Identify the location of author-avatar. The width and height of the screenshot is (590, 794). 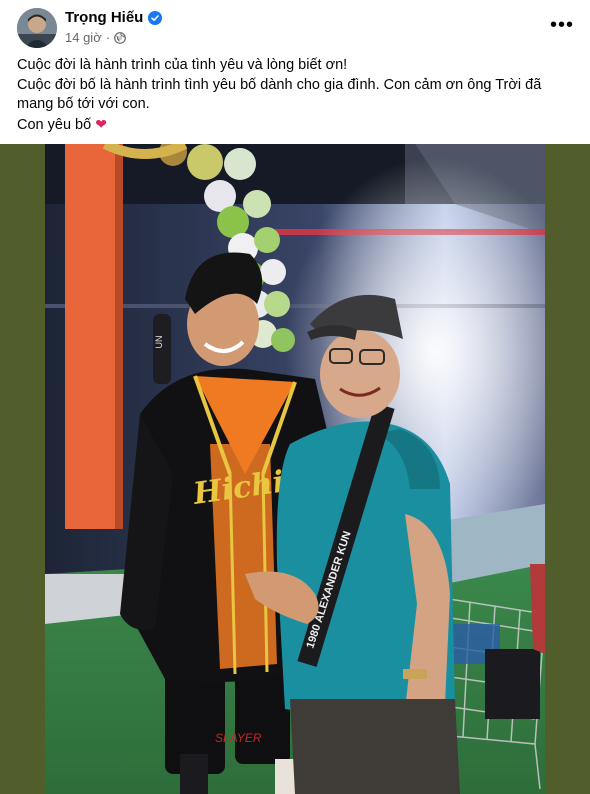
(37, 28).